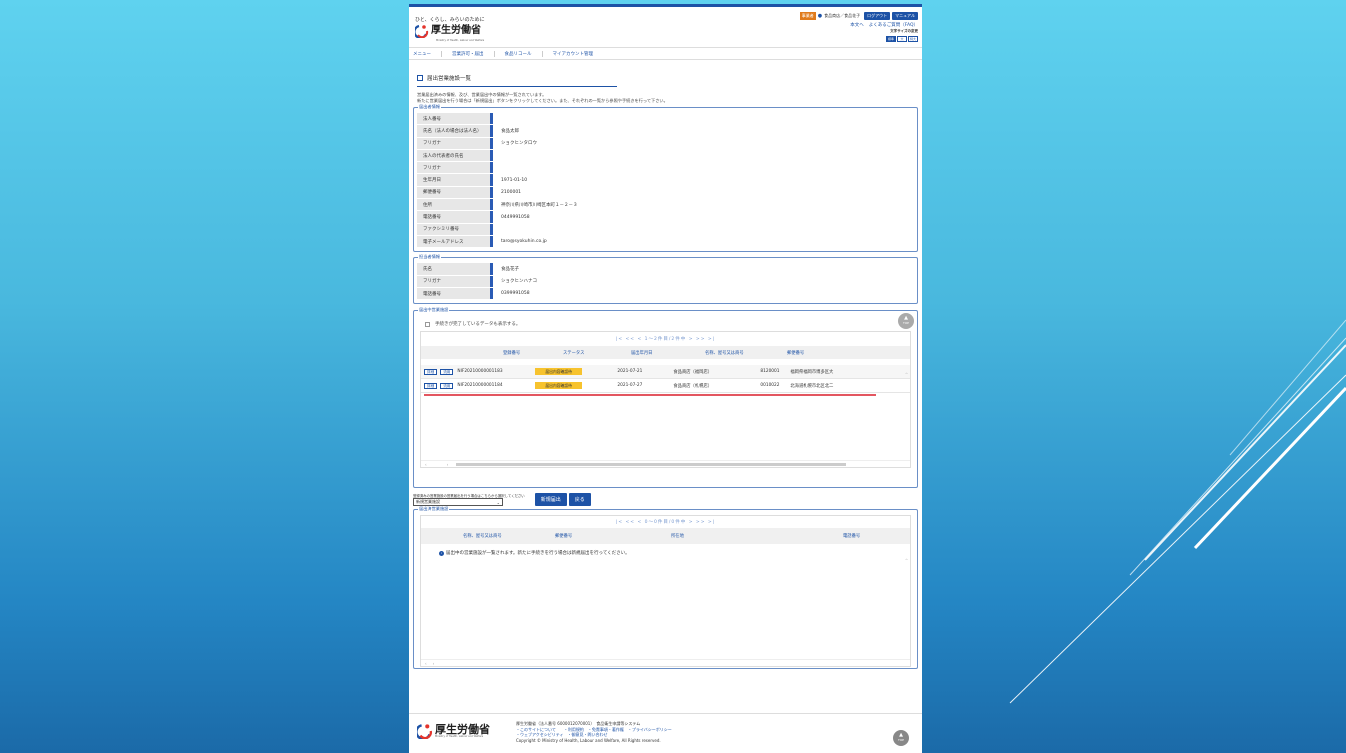 The width and height of the screenshot is (1346, 753). I want to click on field-label: 法人の代表者の氏名, so click(455, 155).